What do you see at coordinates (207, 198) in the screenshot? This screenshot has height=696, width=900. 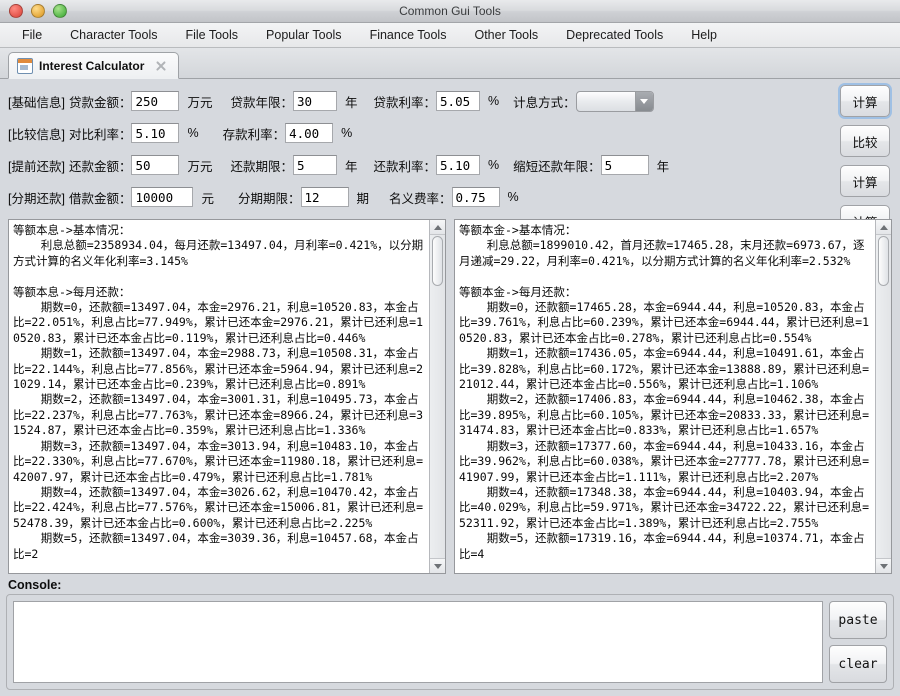 I see `borrow-amount-unit: 元` at bounding box center [207, 198].